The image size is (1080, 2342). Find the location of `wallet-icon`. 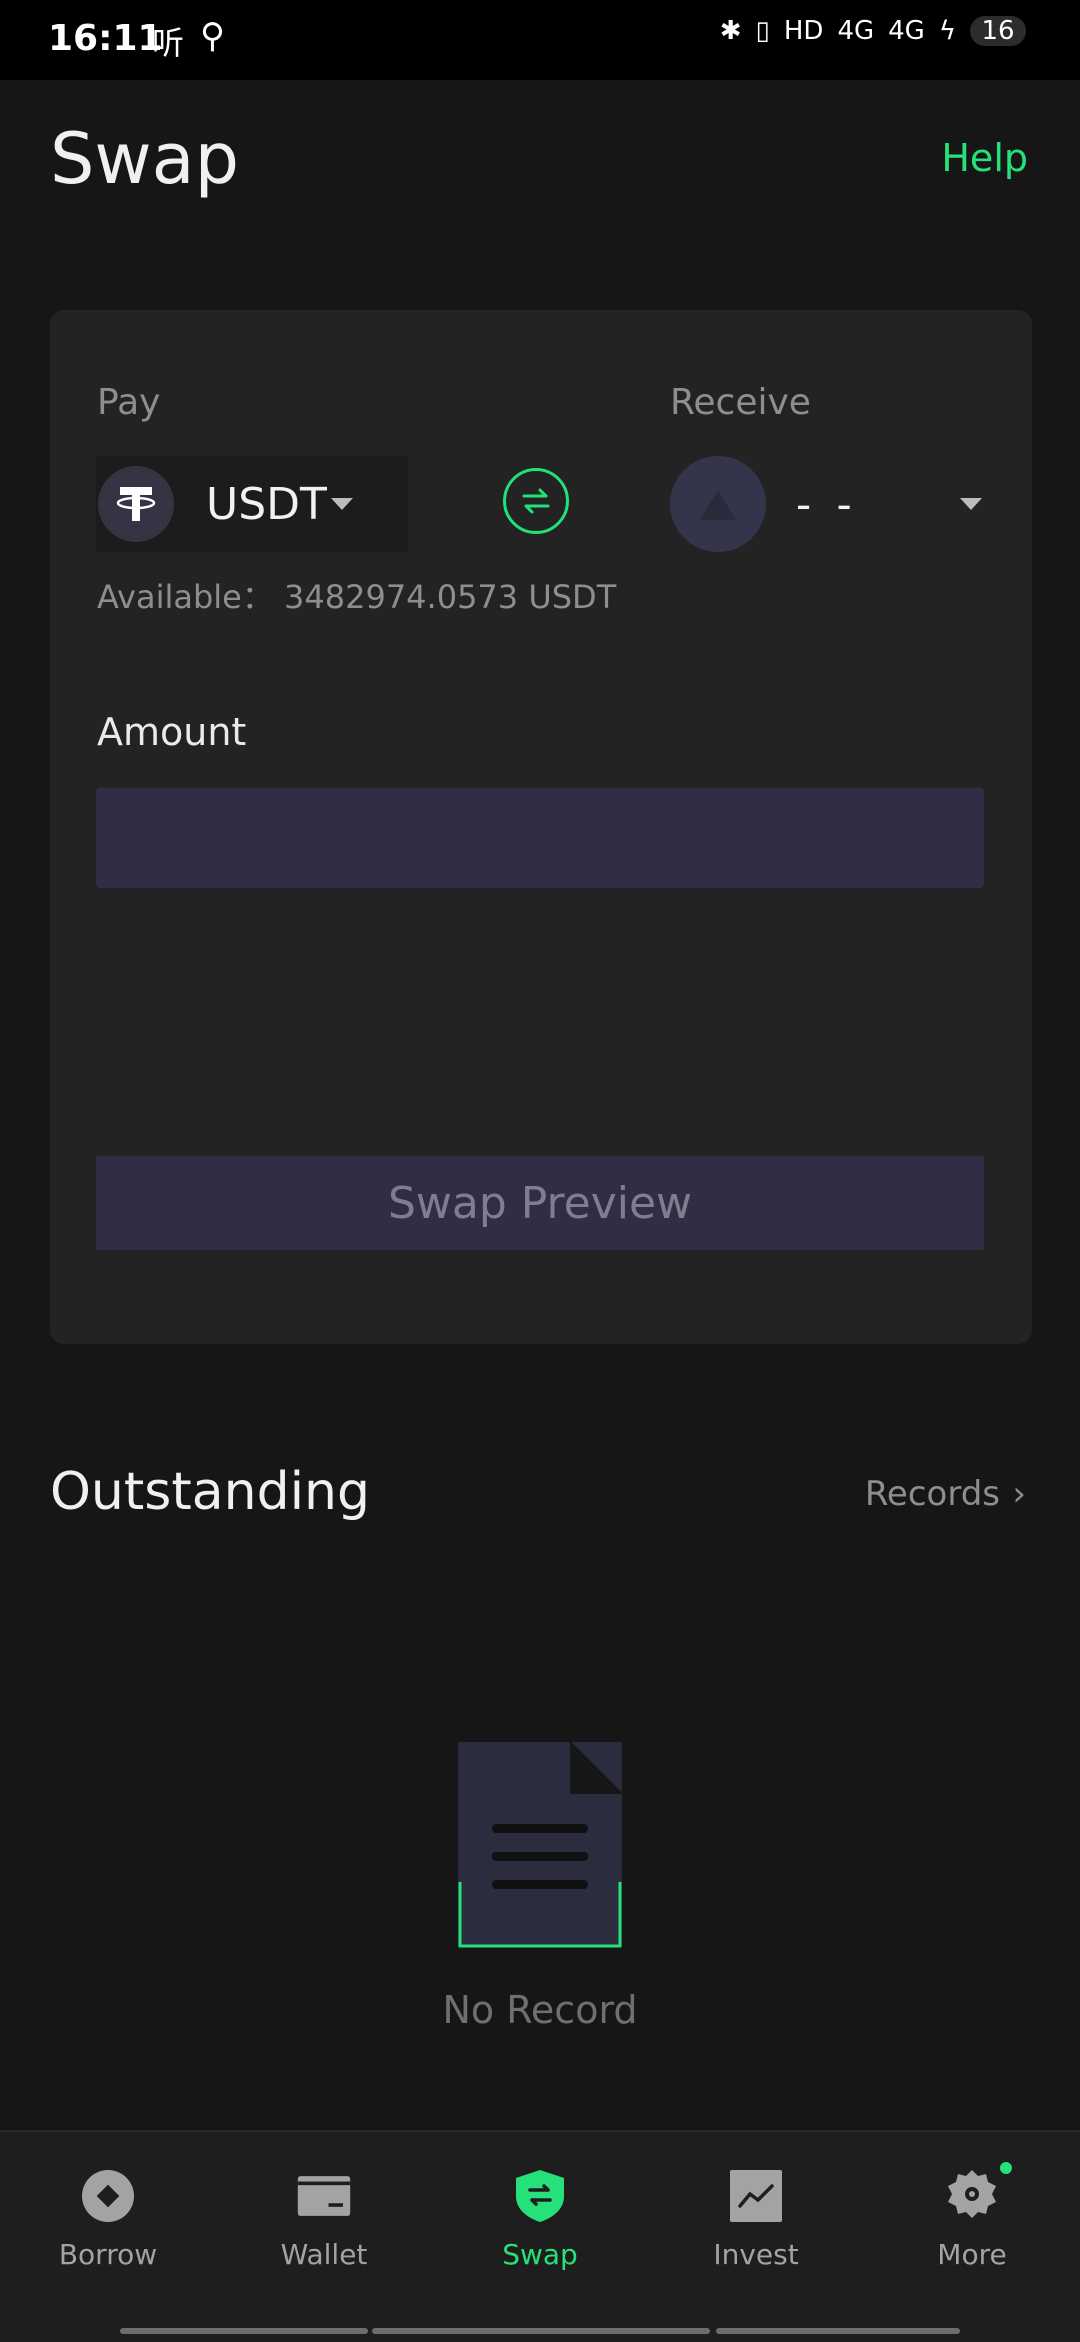

wallet-icon is located at coordinates (324, 2196).